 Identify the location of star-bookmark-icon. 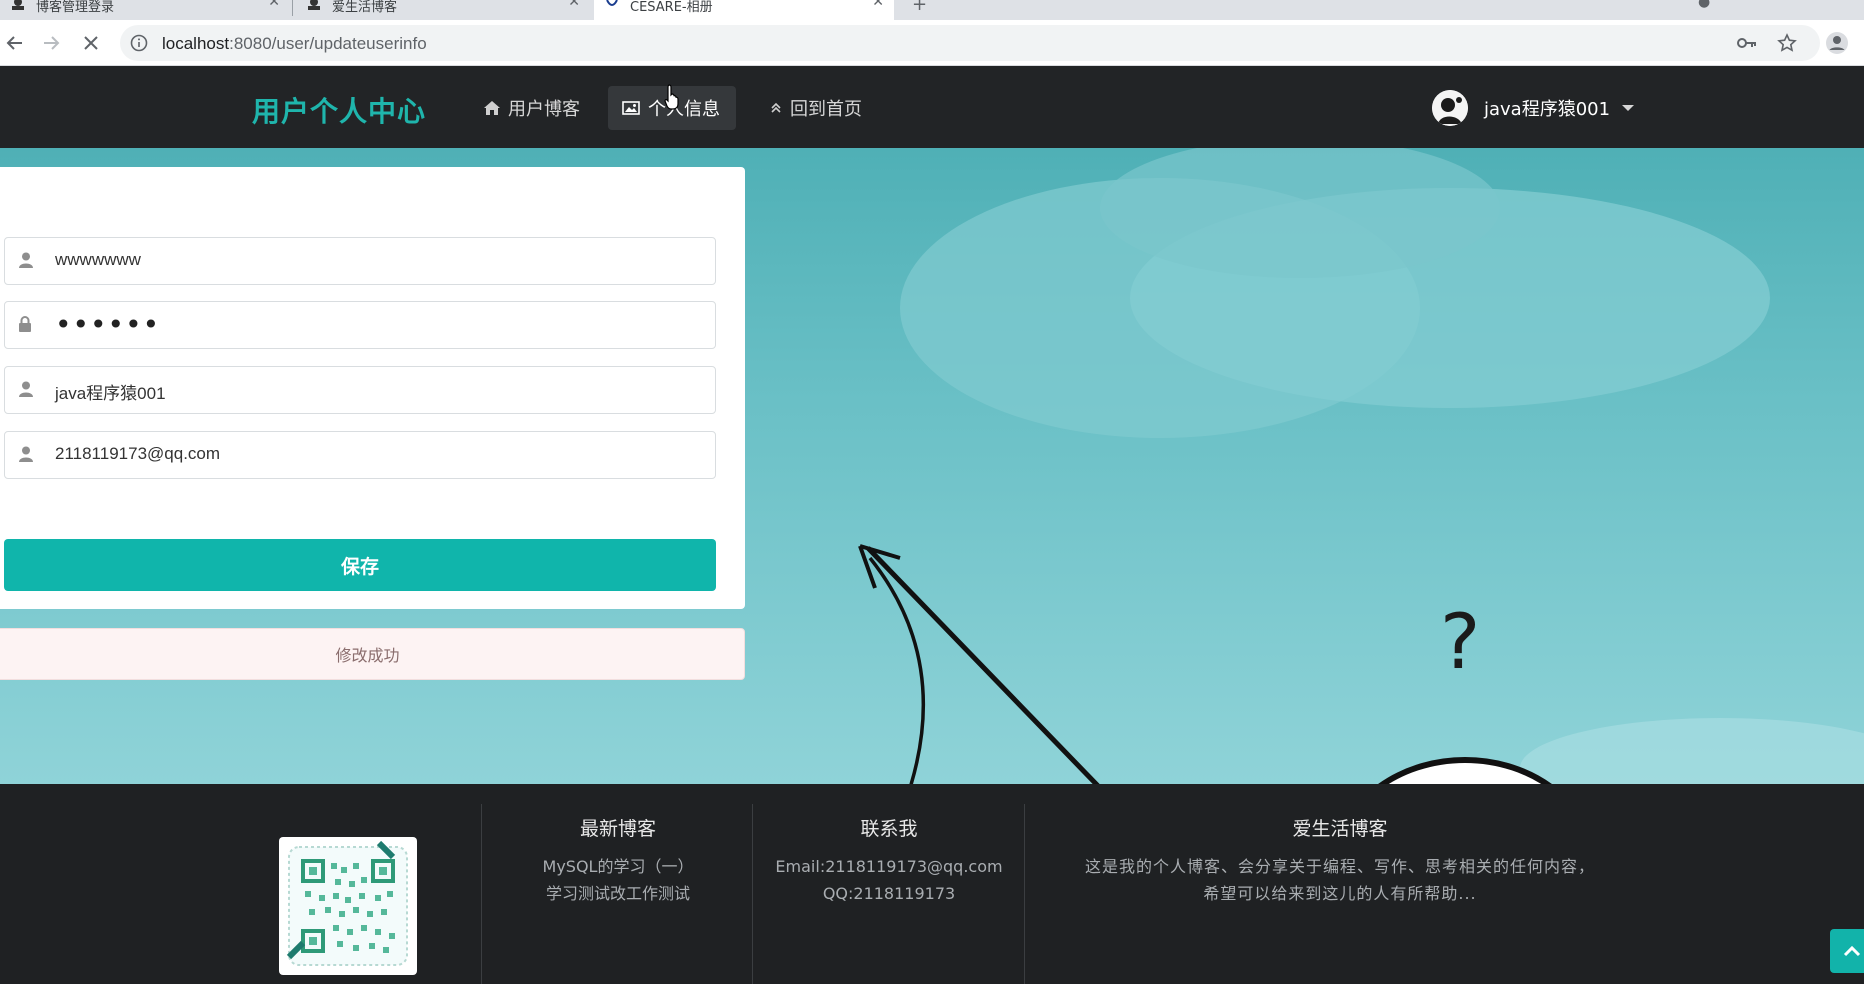
(1787, 43).